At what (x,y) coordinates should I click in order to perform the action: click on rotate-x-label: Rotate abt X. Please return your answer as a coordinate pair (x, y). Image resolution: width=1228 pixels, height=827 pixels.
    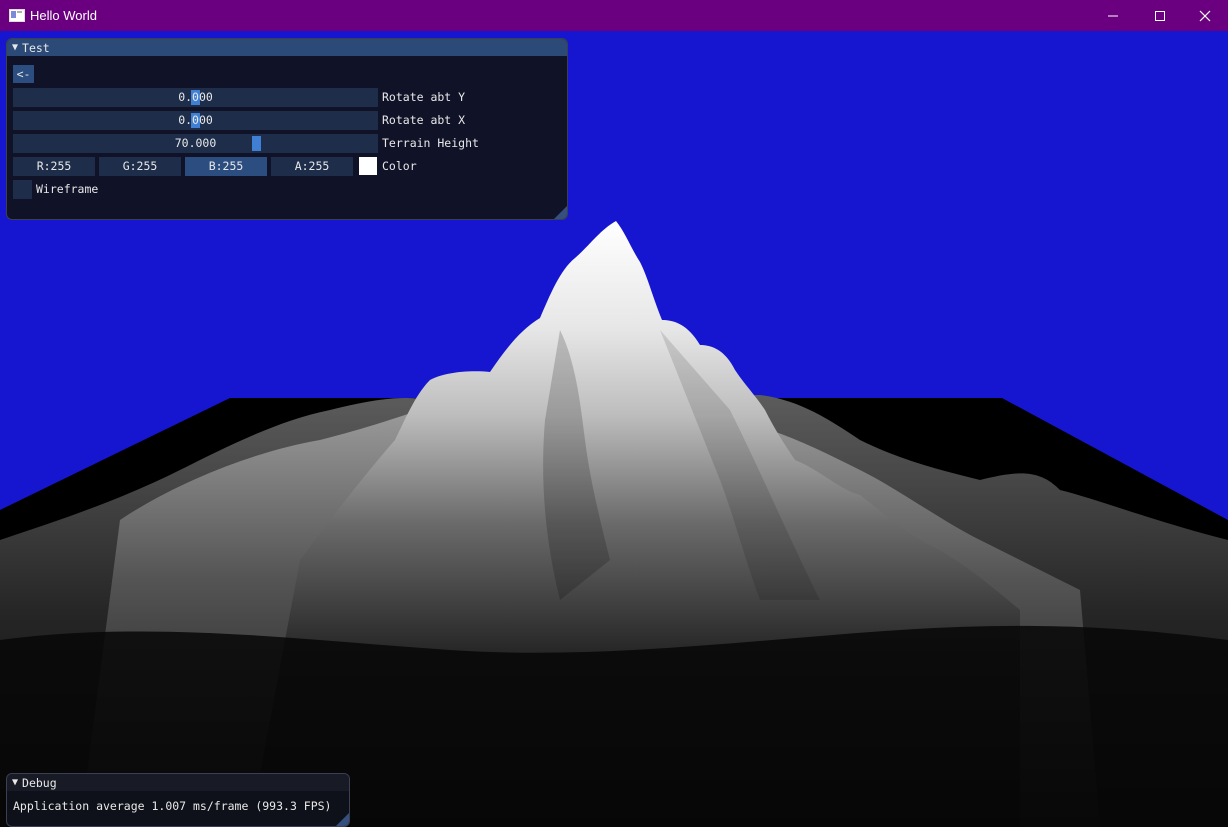
    Looking at the image, I should click on (424, 120).